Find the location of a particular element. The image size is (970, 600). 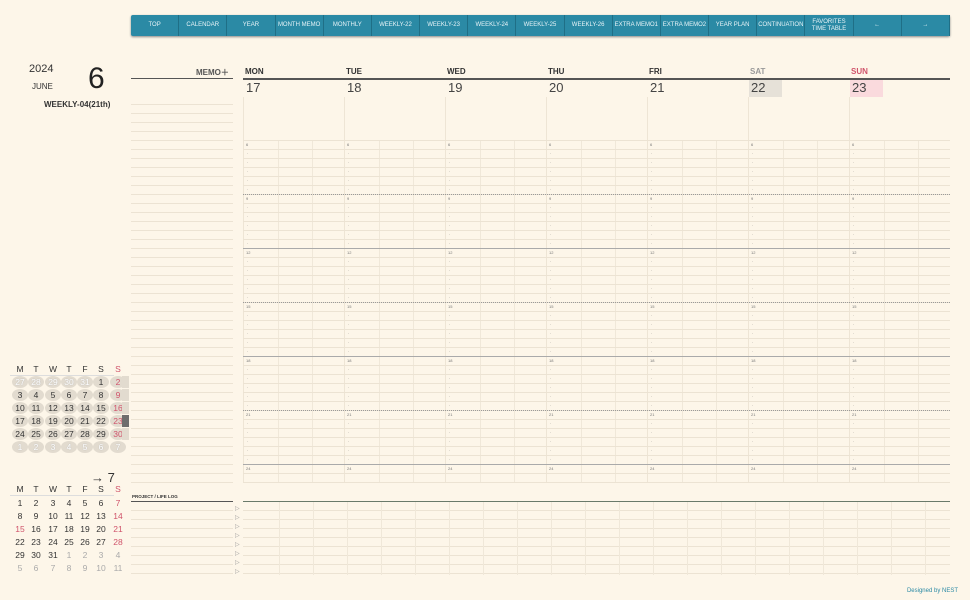

day-date: 23 is located at coordinates (866, 88).